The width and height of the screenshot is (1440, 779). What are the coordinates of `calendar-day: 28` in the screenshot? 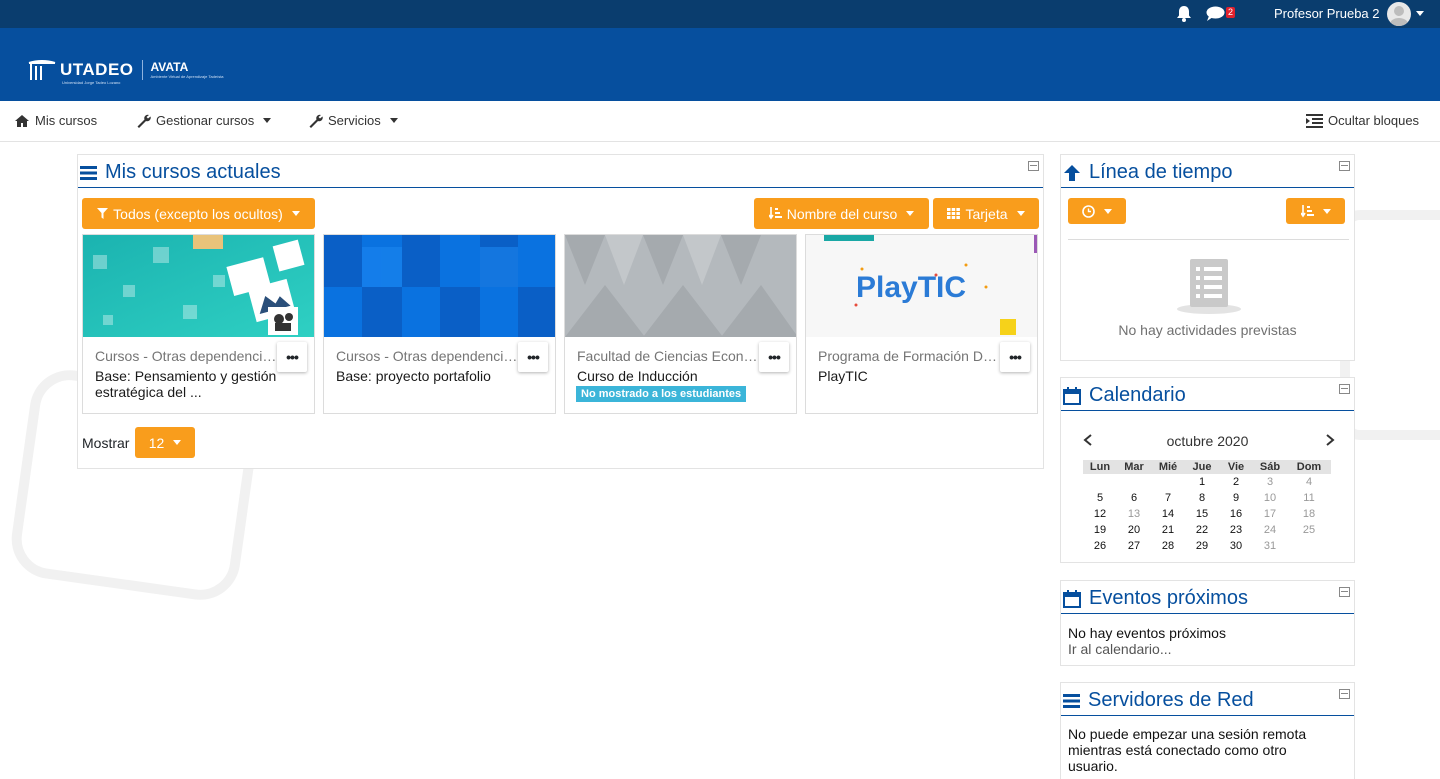 It's located at (1168, 546).